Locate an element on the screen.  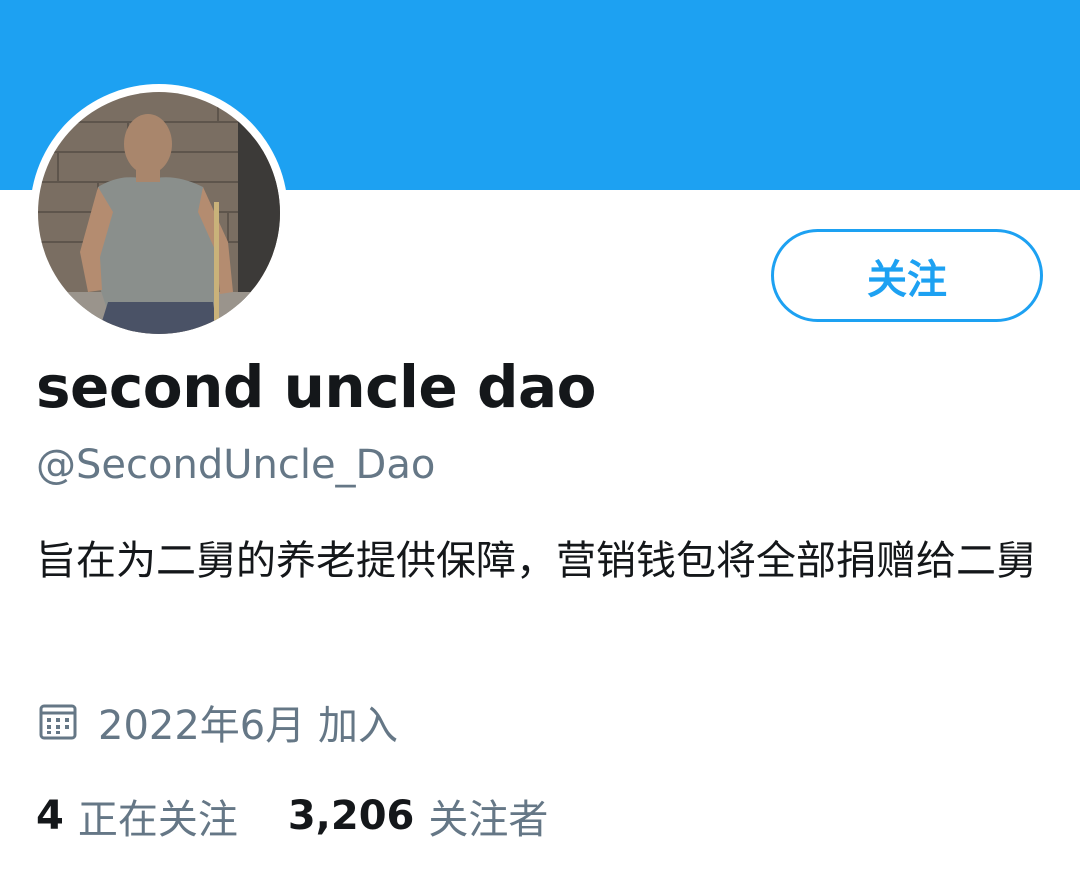
join-date: 2022年6月 加入 is located at coordinates (217, 722).